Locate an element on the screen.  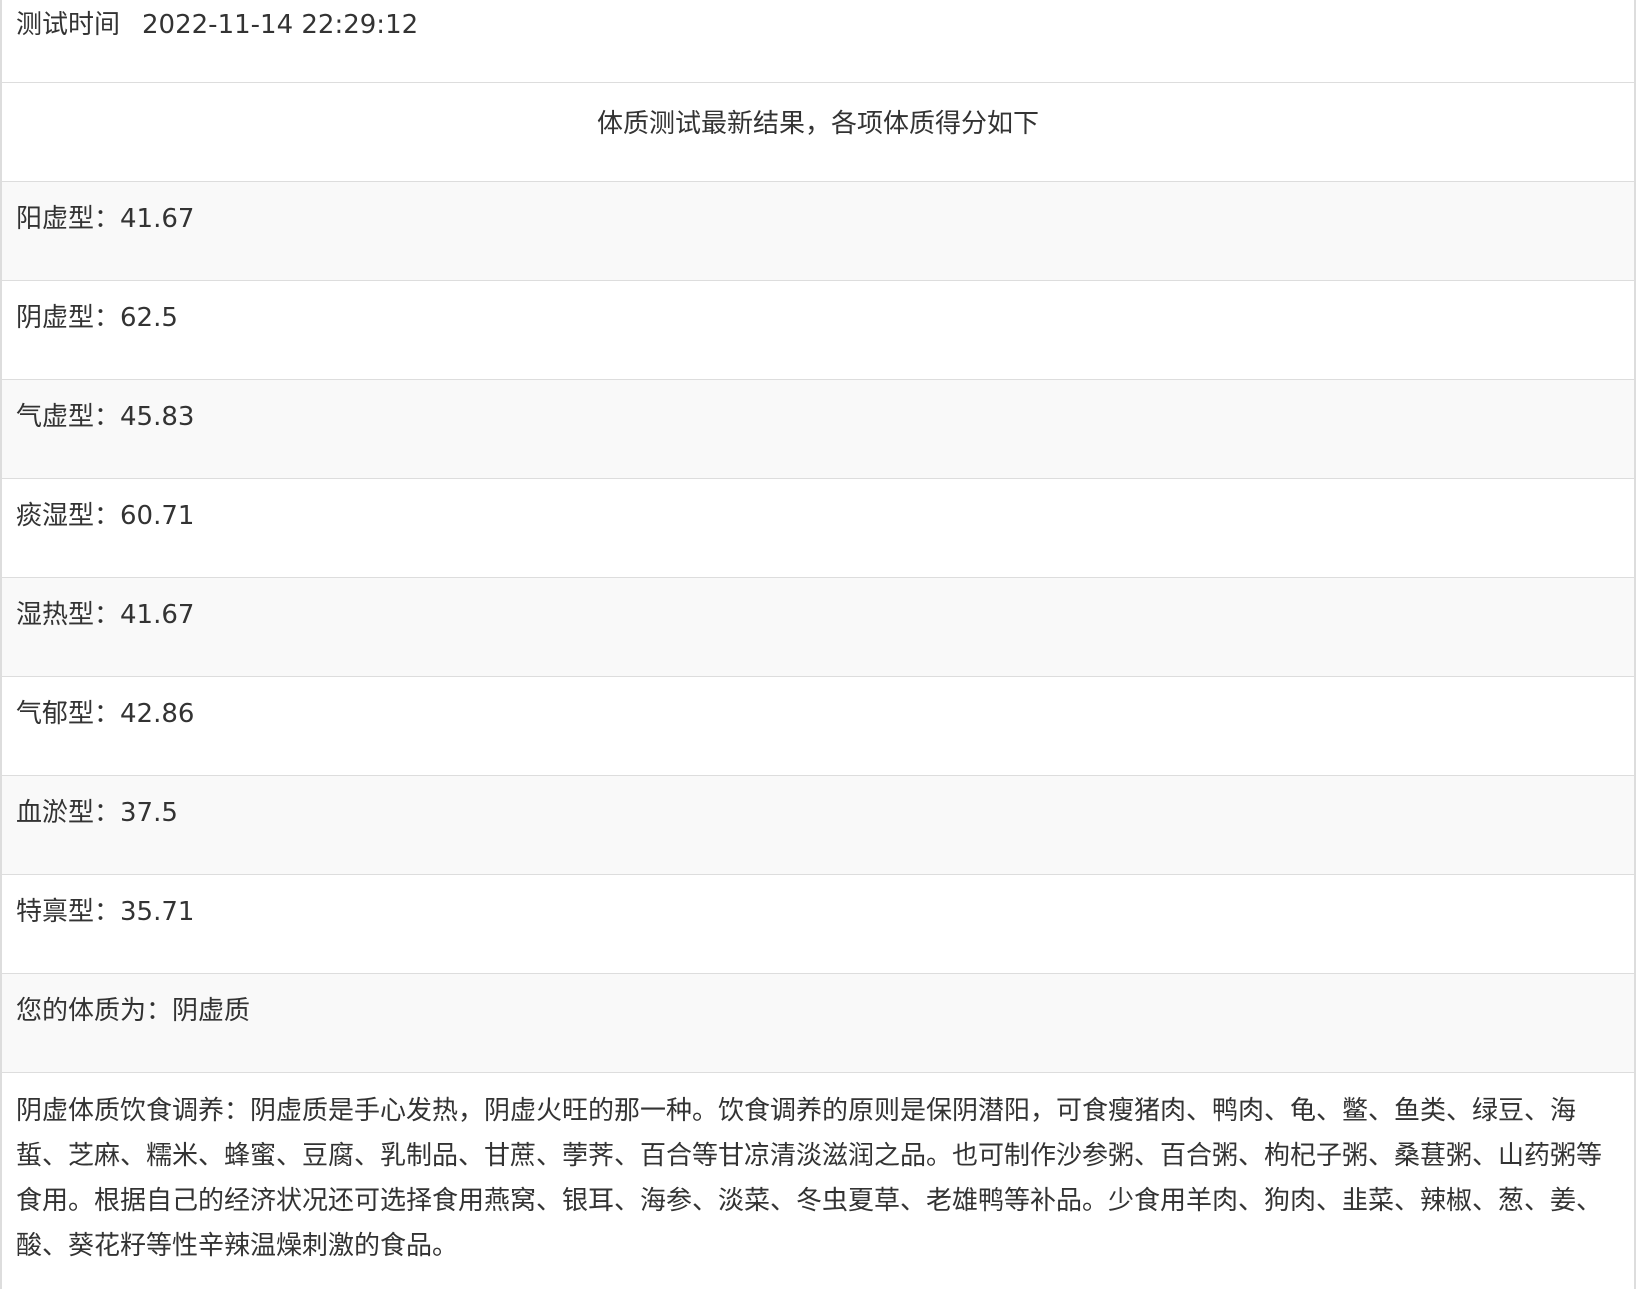
score-row-special-constitution: 特禀型：35.71 is located at coordinates (818, 924).